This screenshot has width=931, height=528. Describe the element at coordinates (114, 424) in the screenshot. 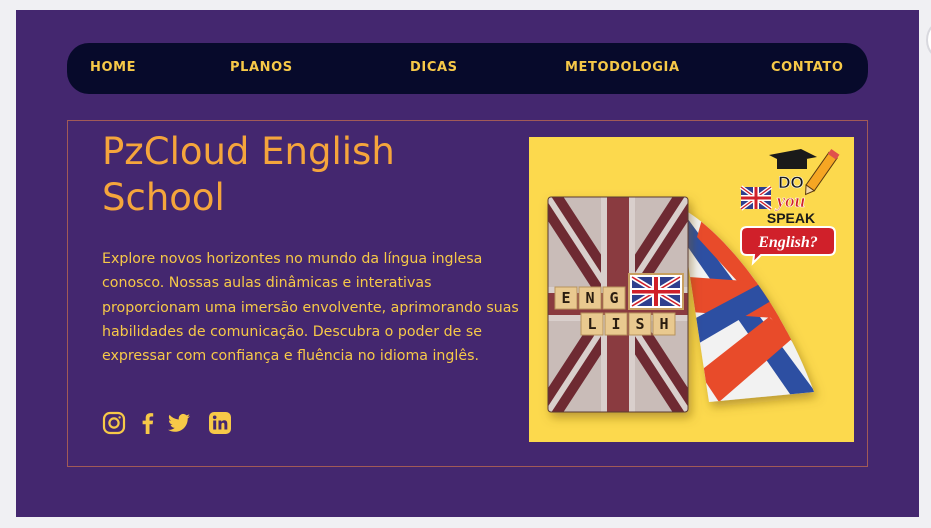

I see `instagram-icon` at that location.